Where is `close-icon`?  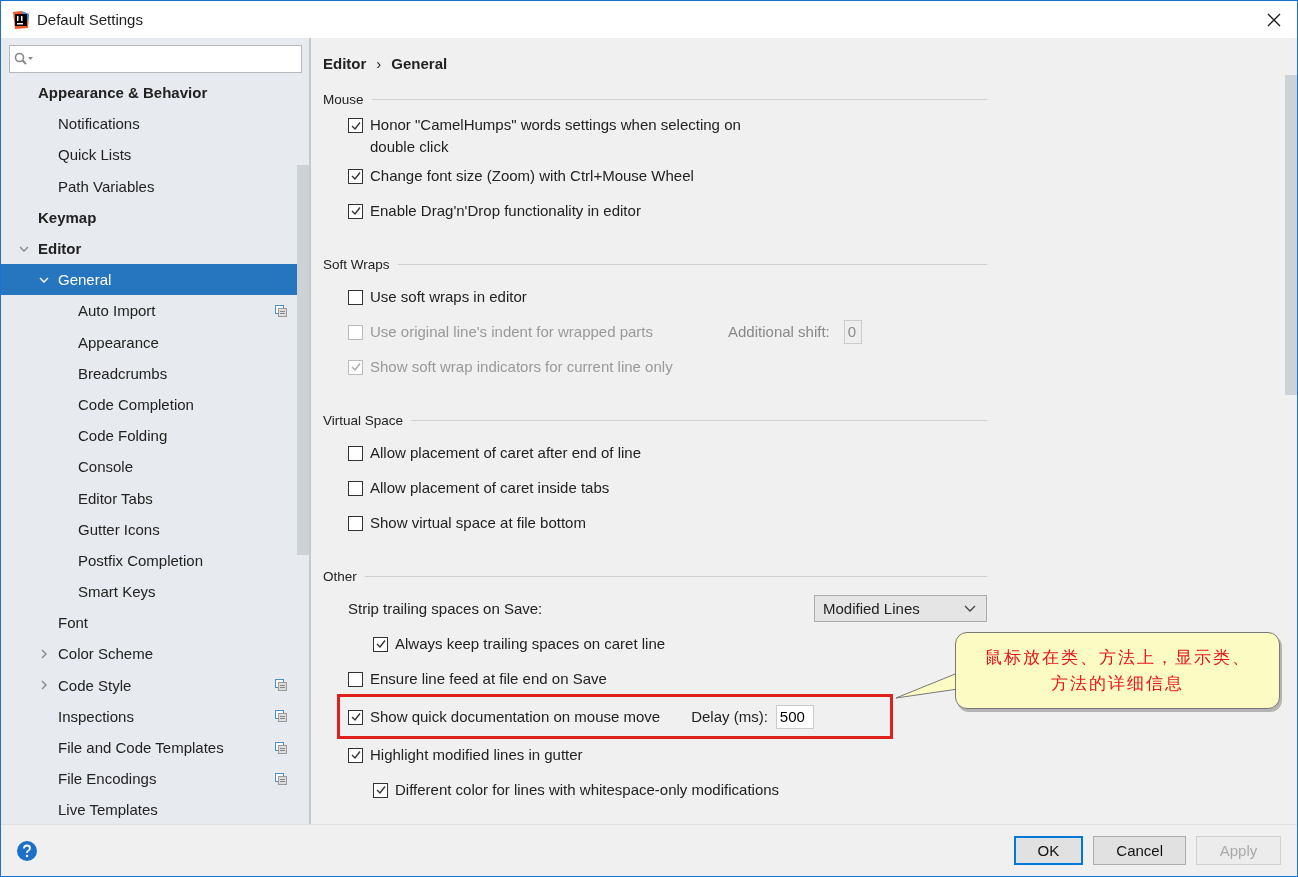 close-icon is located at coordinates (1274, 19).